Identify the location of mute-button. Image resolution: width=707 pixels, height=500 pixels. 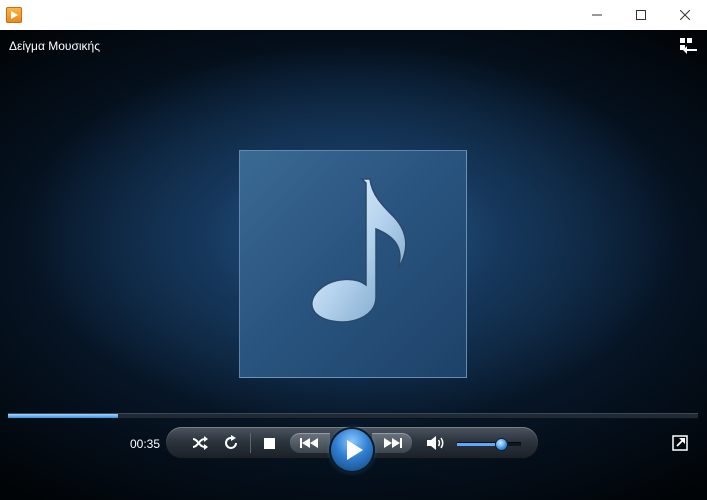
(436, 443).